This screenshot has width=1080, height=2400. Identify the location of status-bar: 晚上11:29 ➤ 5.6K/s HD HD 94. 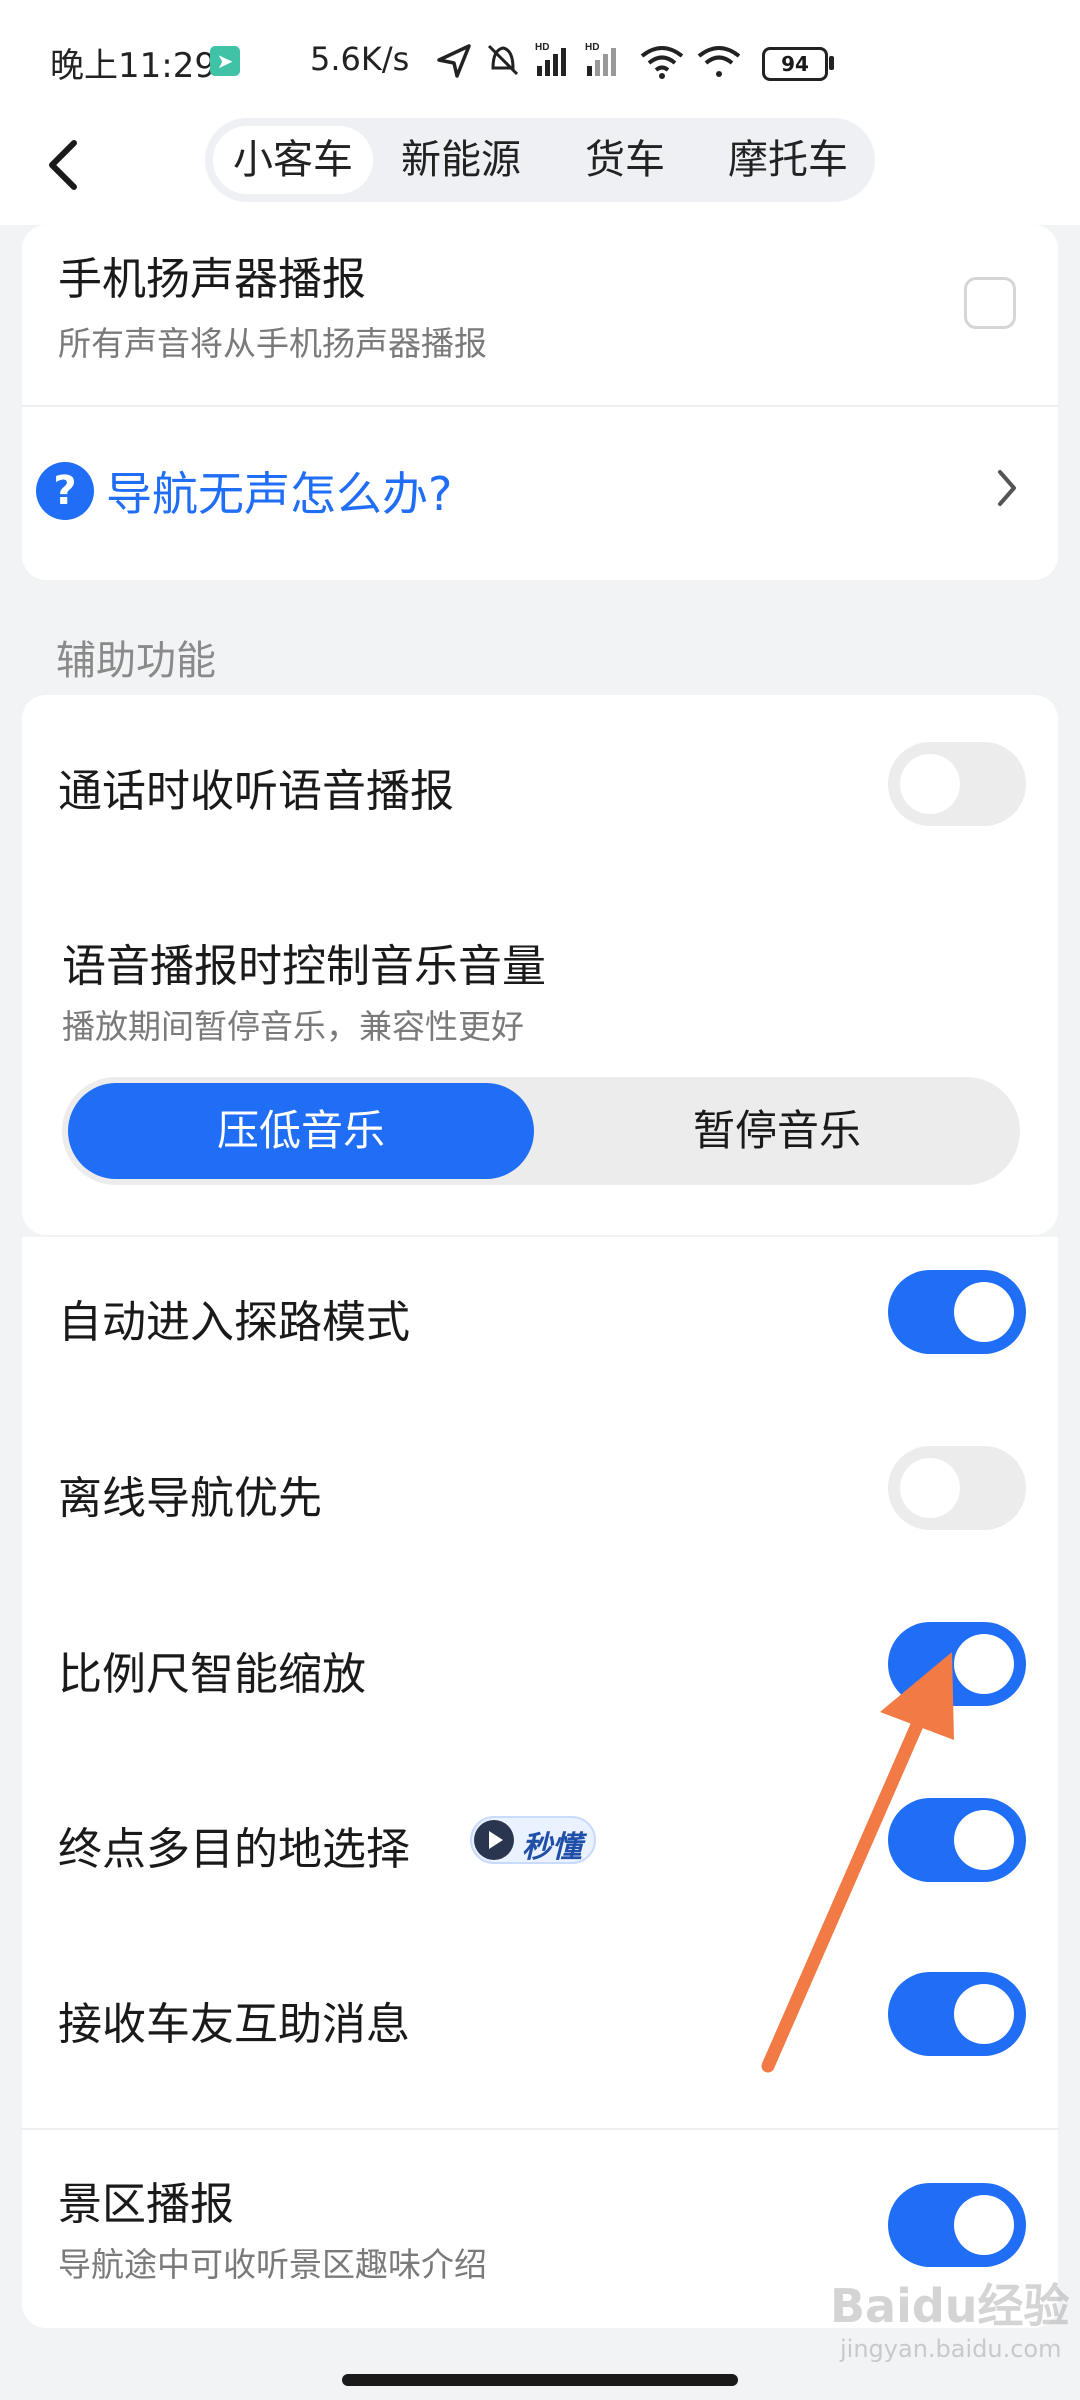
(540, 60).